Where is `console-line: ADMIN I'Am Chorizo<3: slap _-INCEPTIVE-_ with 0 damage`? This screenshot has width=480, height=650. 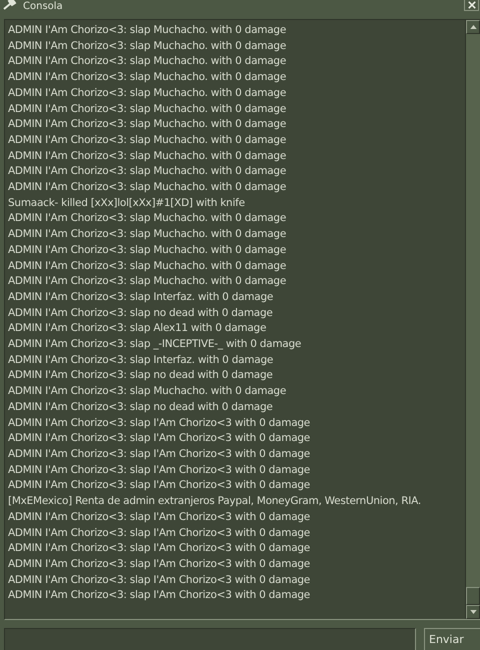 console-line: ADMIN I'Am Chorizo<3: slap _-INCEPTIVE-_ with 0 damage is located at coordinates (155, 344).